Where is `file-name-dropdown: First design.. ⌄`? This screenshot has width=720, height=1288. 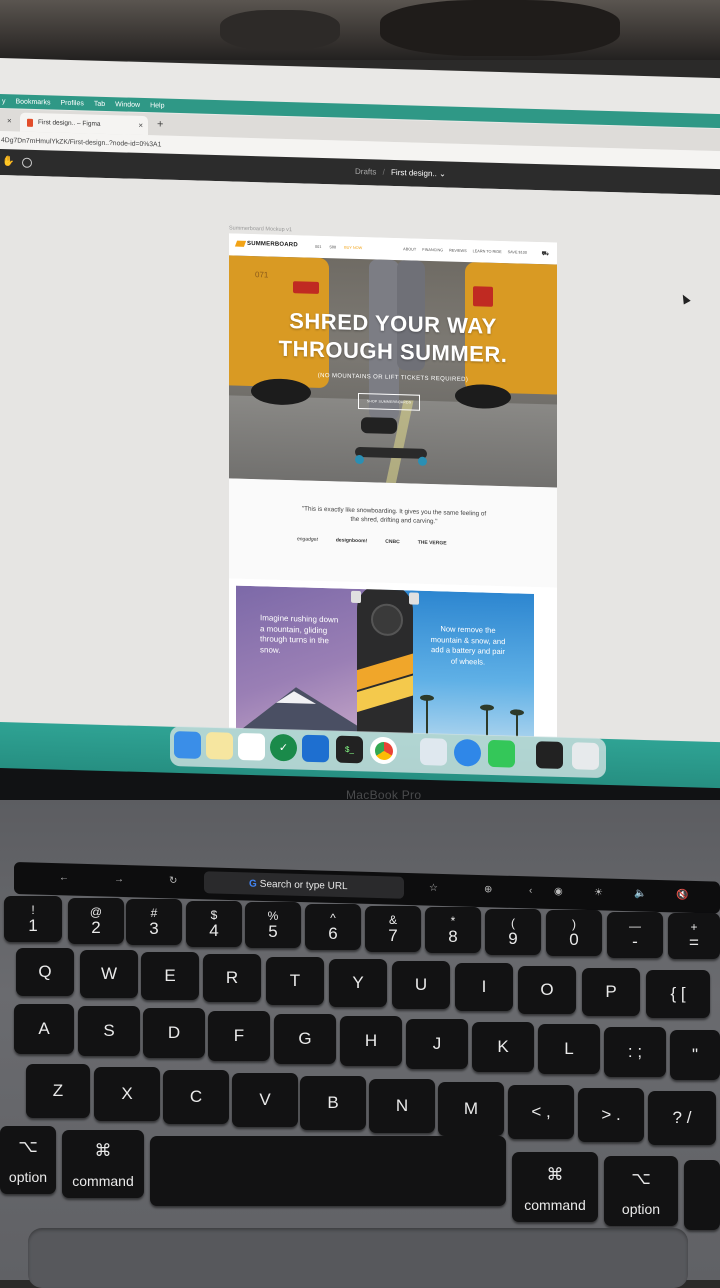 file-name-dropdown: First design.. ⌄ is located at coordinates (418, 173).